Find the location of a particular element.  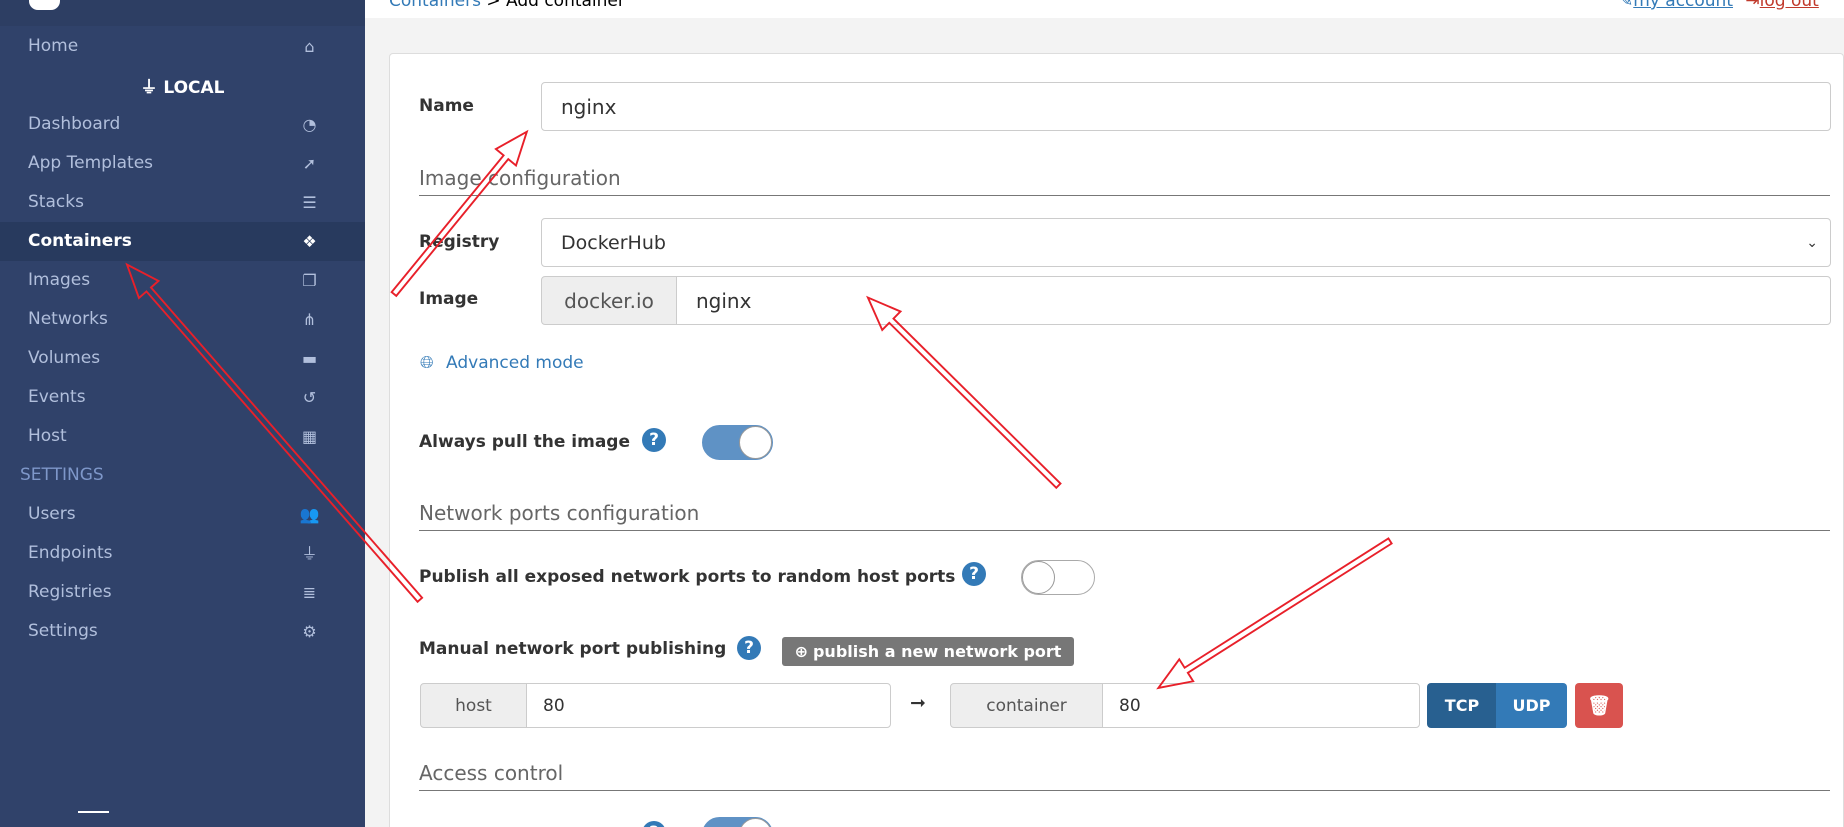

rocket-icon: ➚ is located at coordinates (309, 163).